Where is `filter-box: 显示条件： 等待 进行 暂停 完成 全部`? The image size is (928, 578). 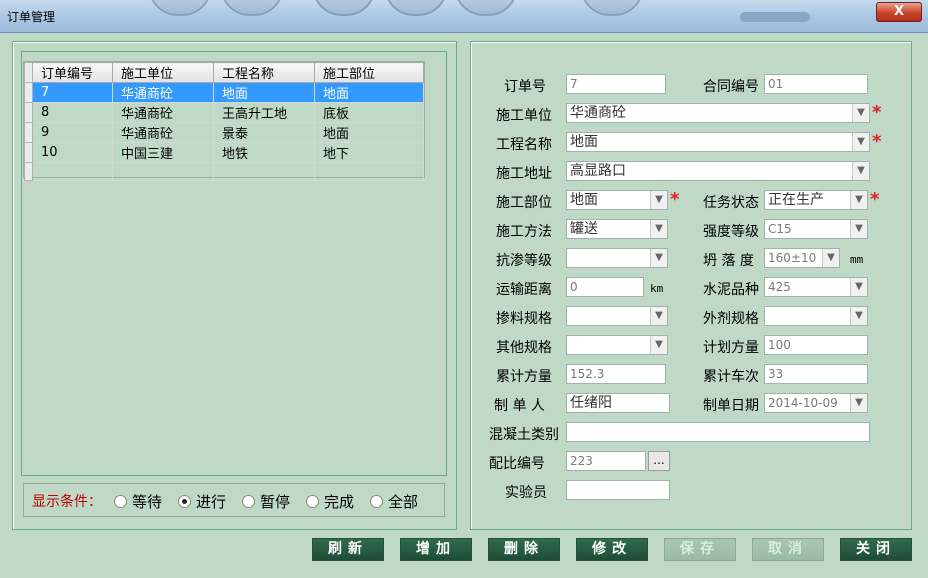 filter-box: 显示条件： 等待 进行 暂停 完成 全部 is located at coordinates (234, 500).